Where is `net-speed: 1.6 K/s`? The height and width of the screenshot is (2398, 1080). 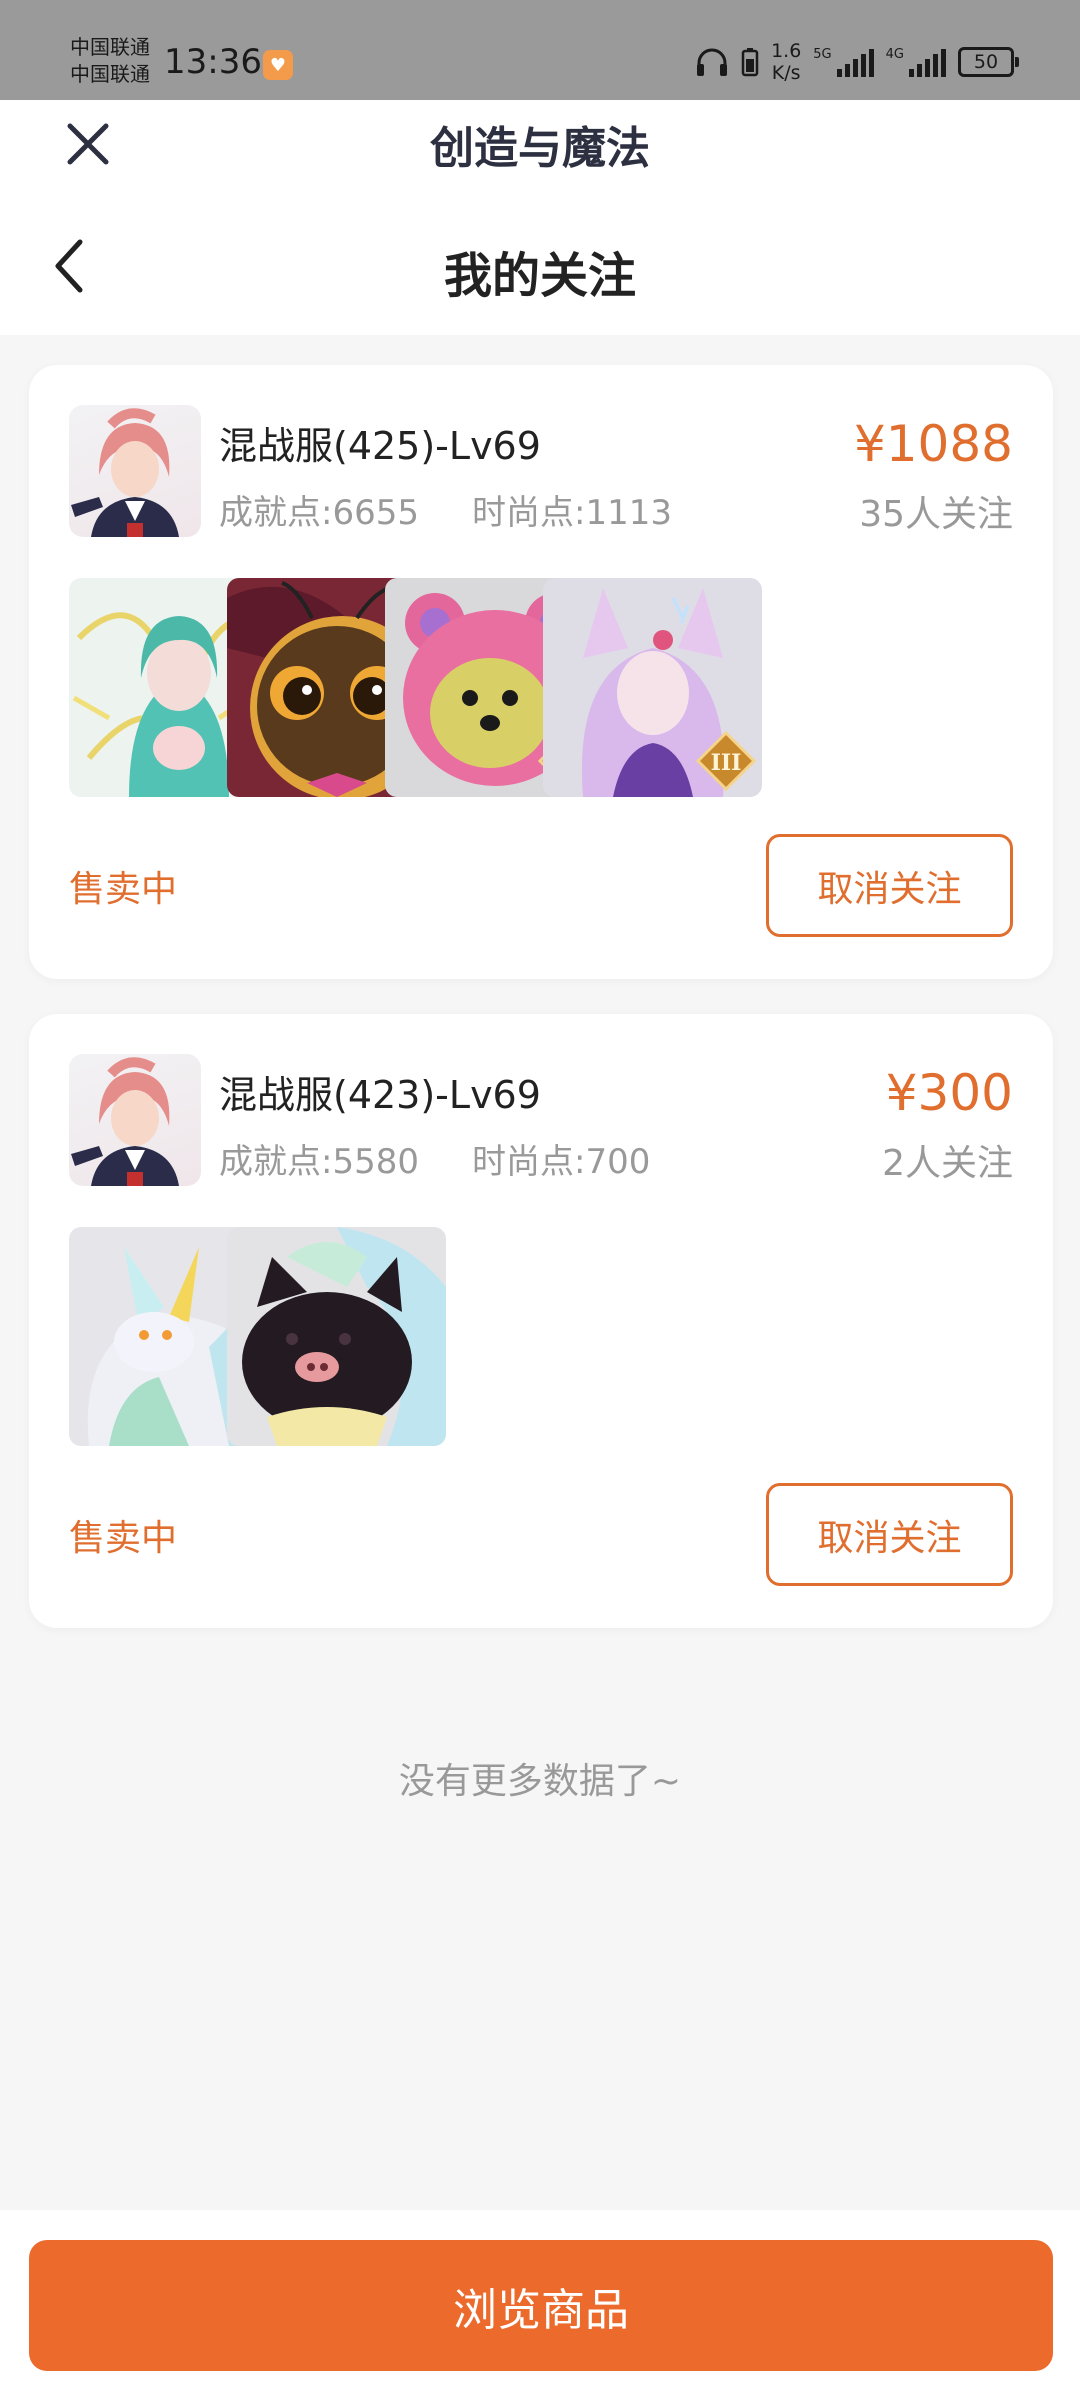
net-speed: 1.6 K/s is located at coordinates (786, 62).